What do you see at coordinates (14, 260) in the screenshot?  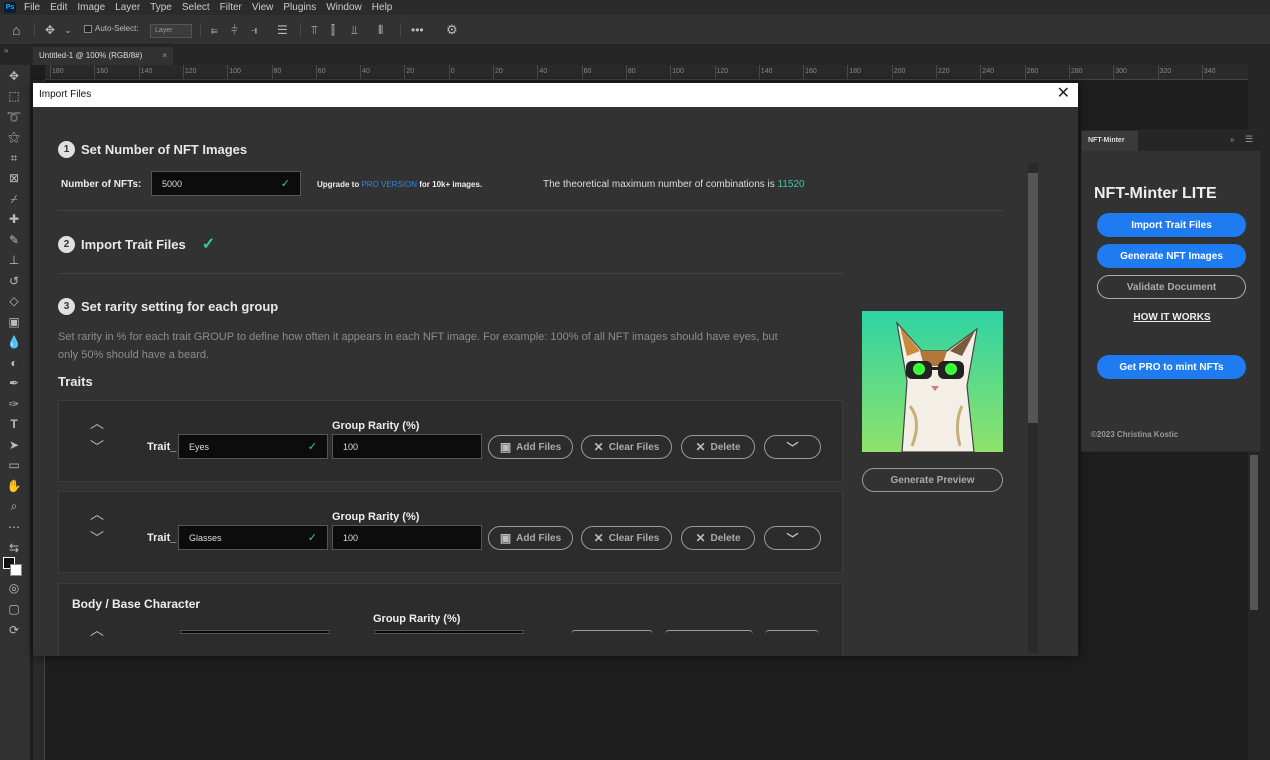 I see `stamp-tool-icon: ⊥` at bounding box center [14, 260].